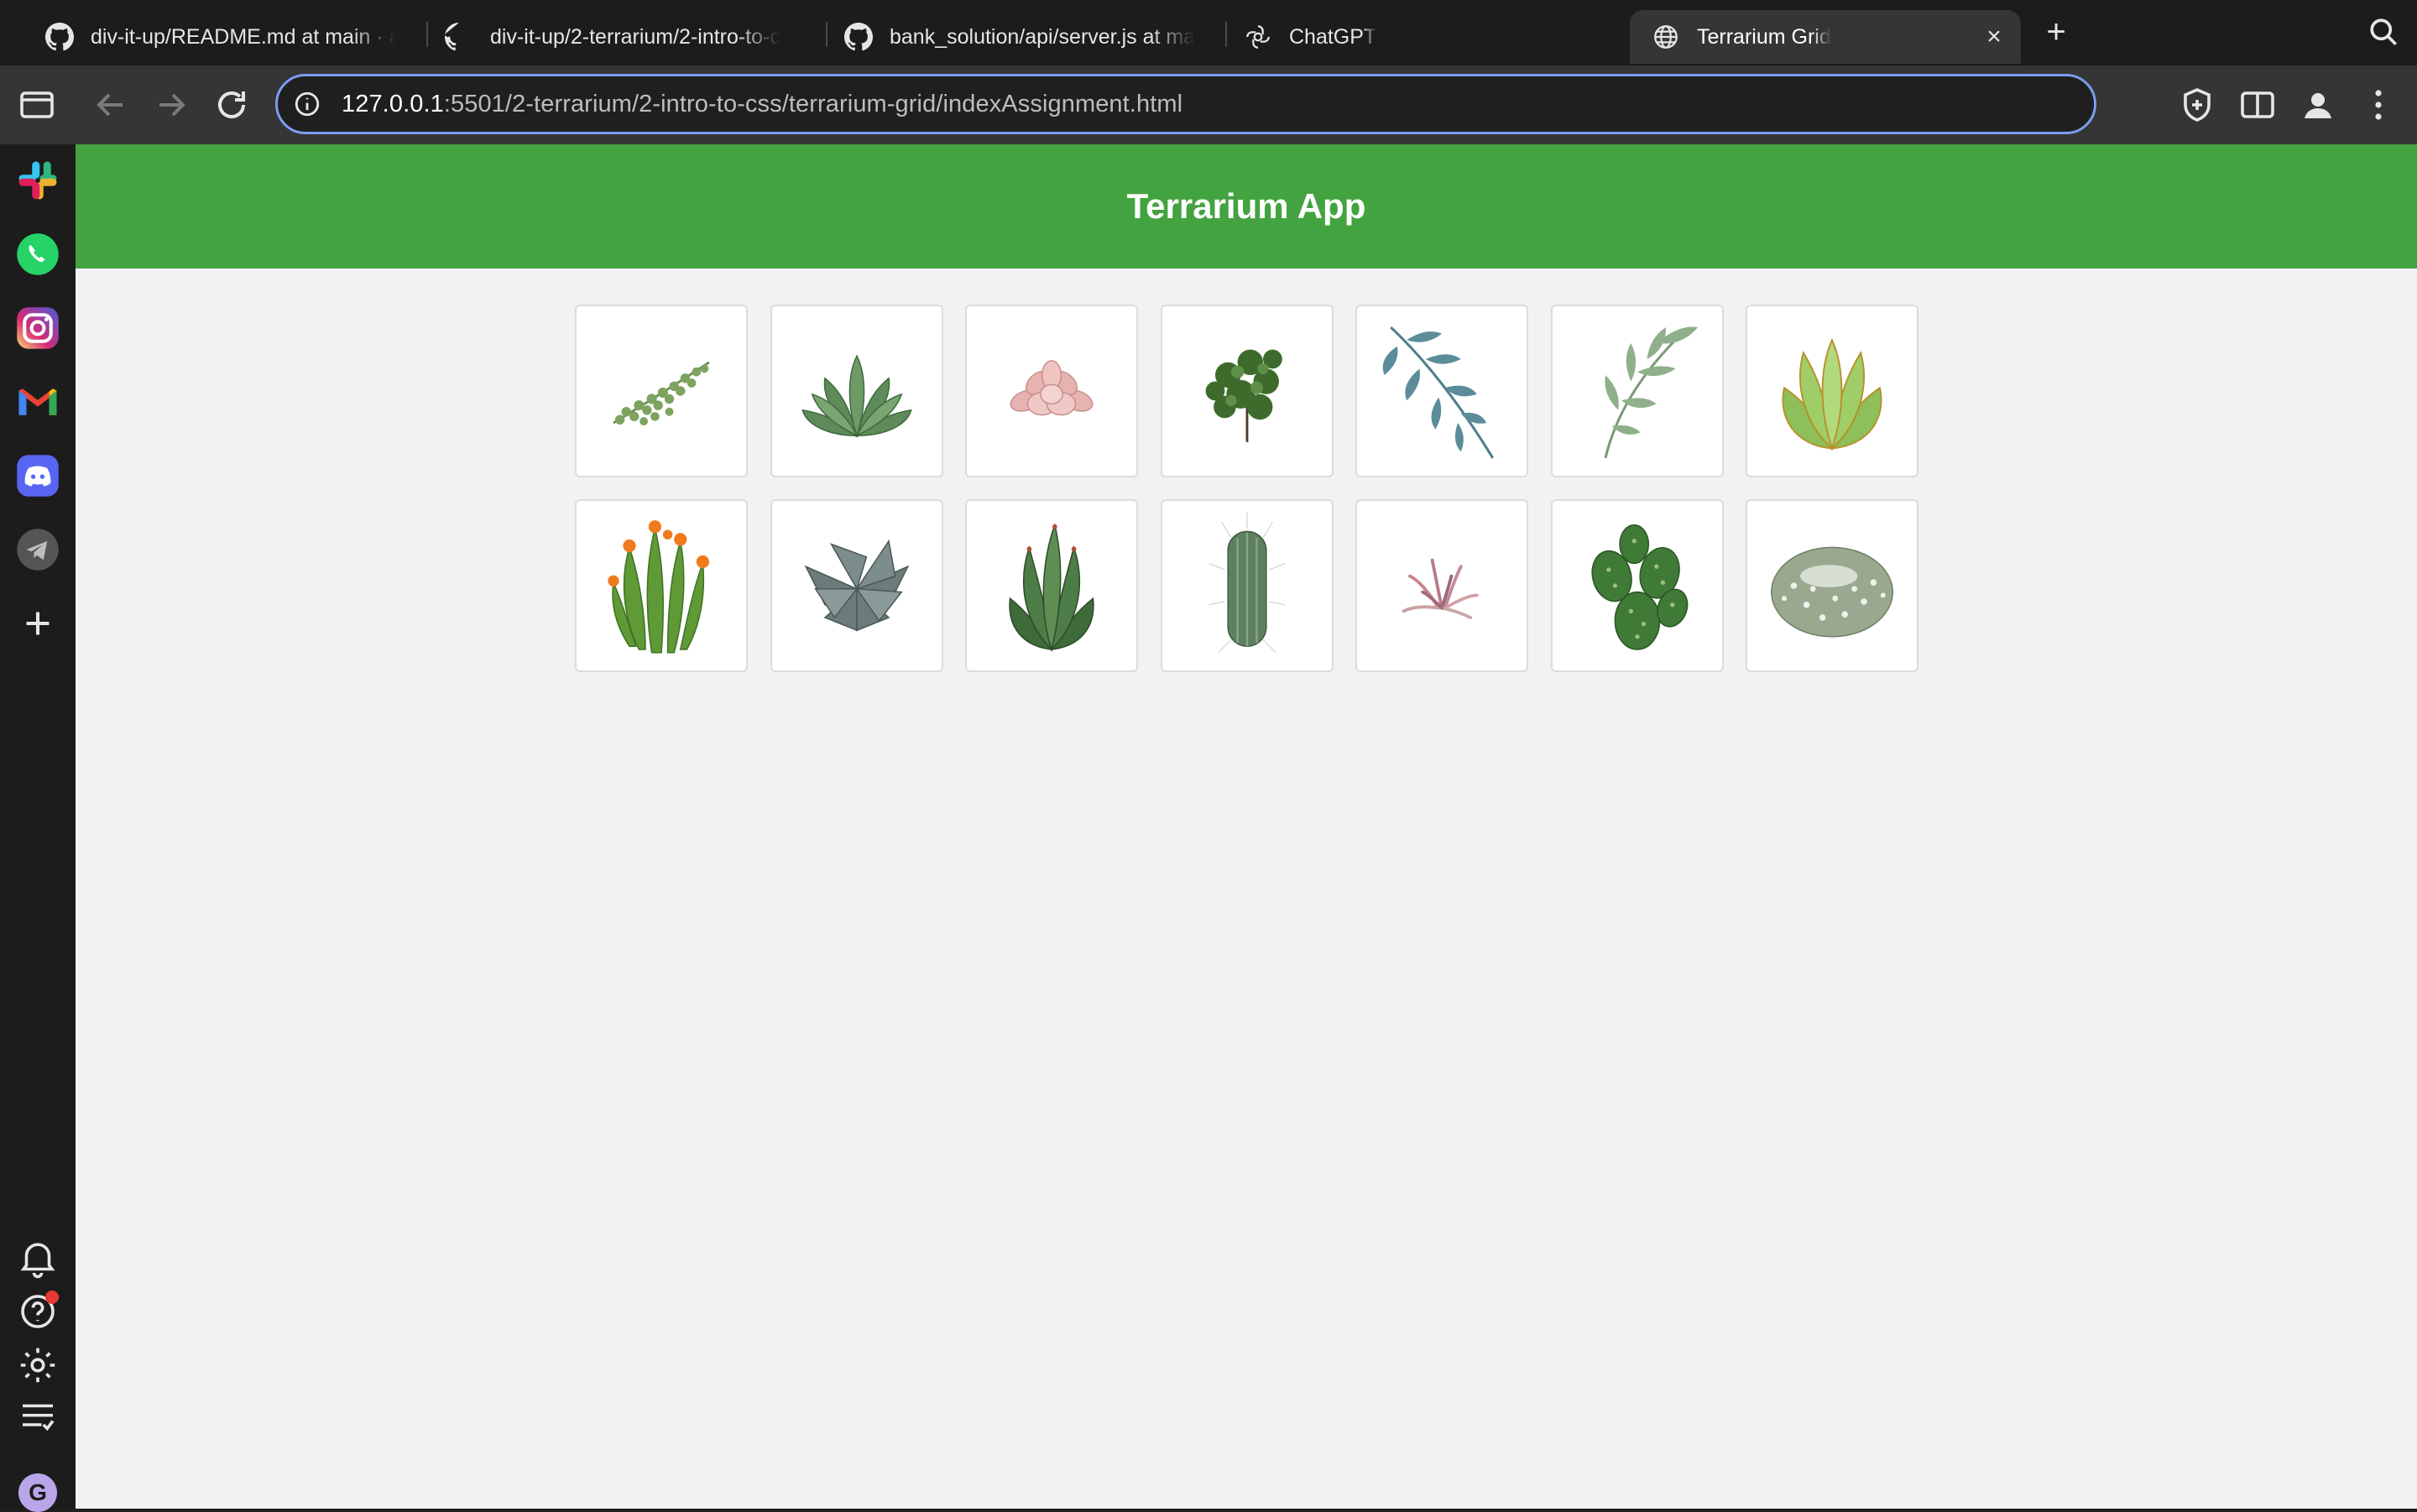 This screenshot has width=2417, height=1512. I want to click on tab-terrarium-grid: Terrarium Grid ×, so click(1825, 37).